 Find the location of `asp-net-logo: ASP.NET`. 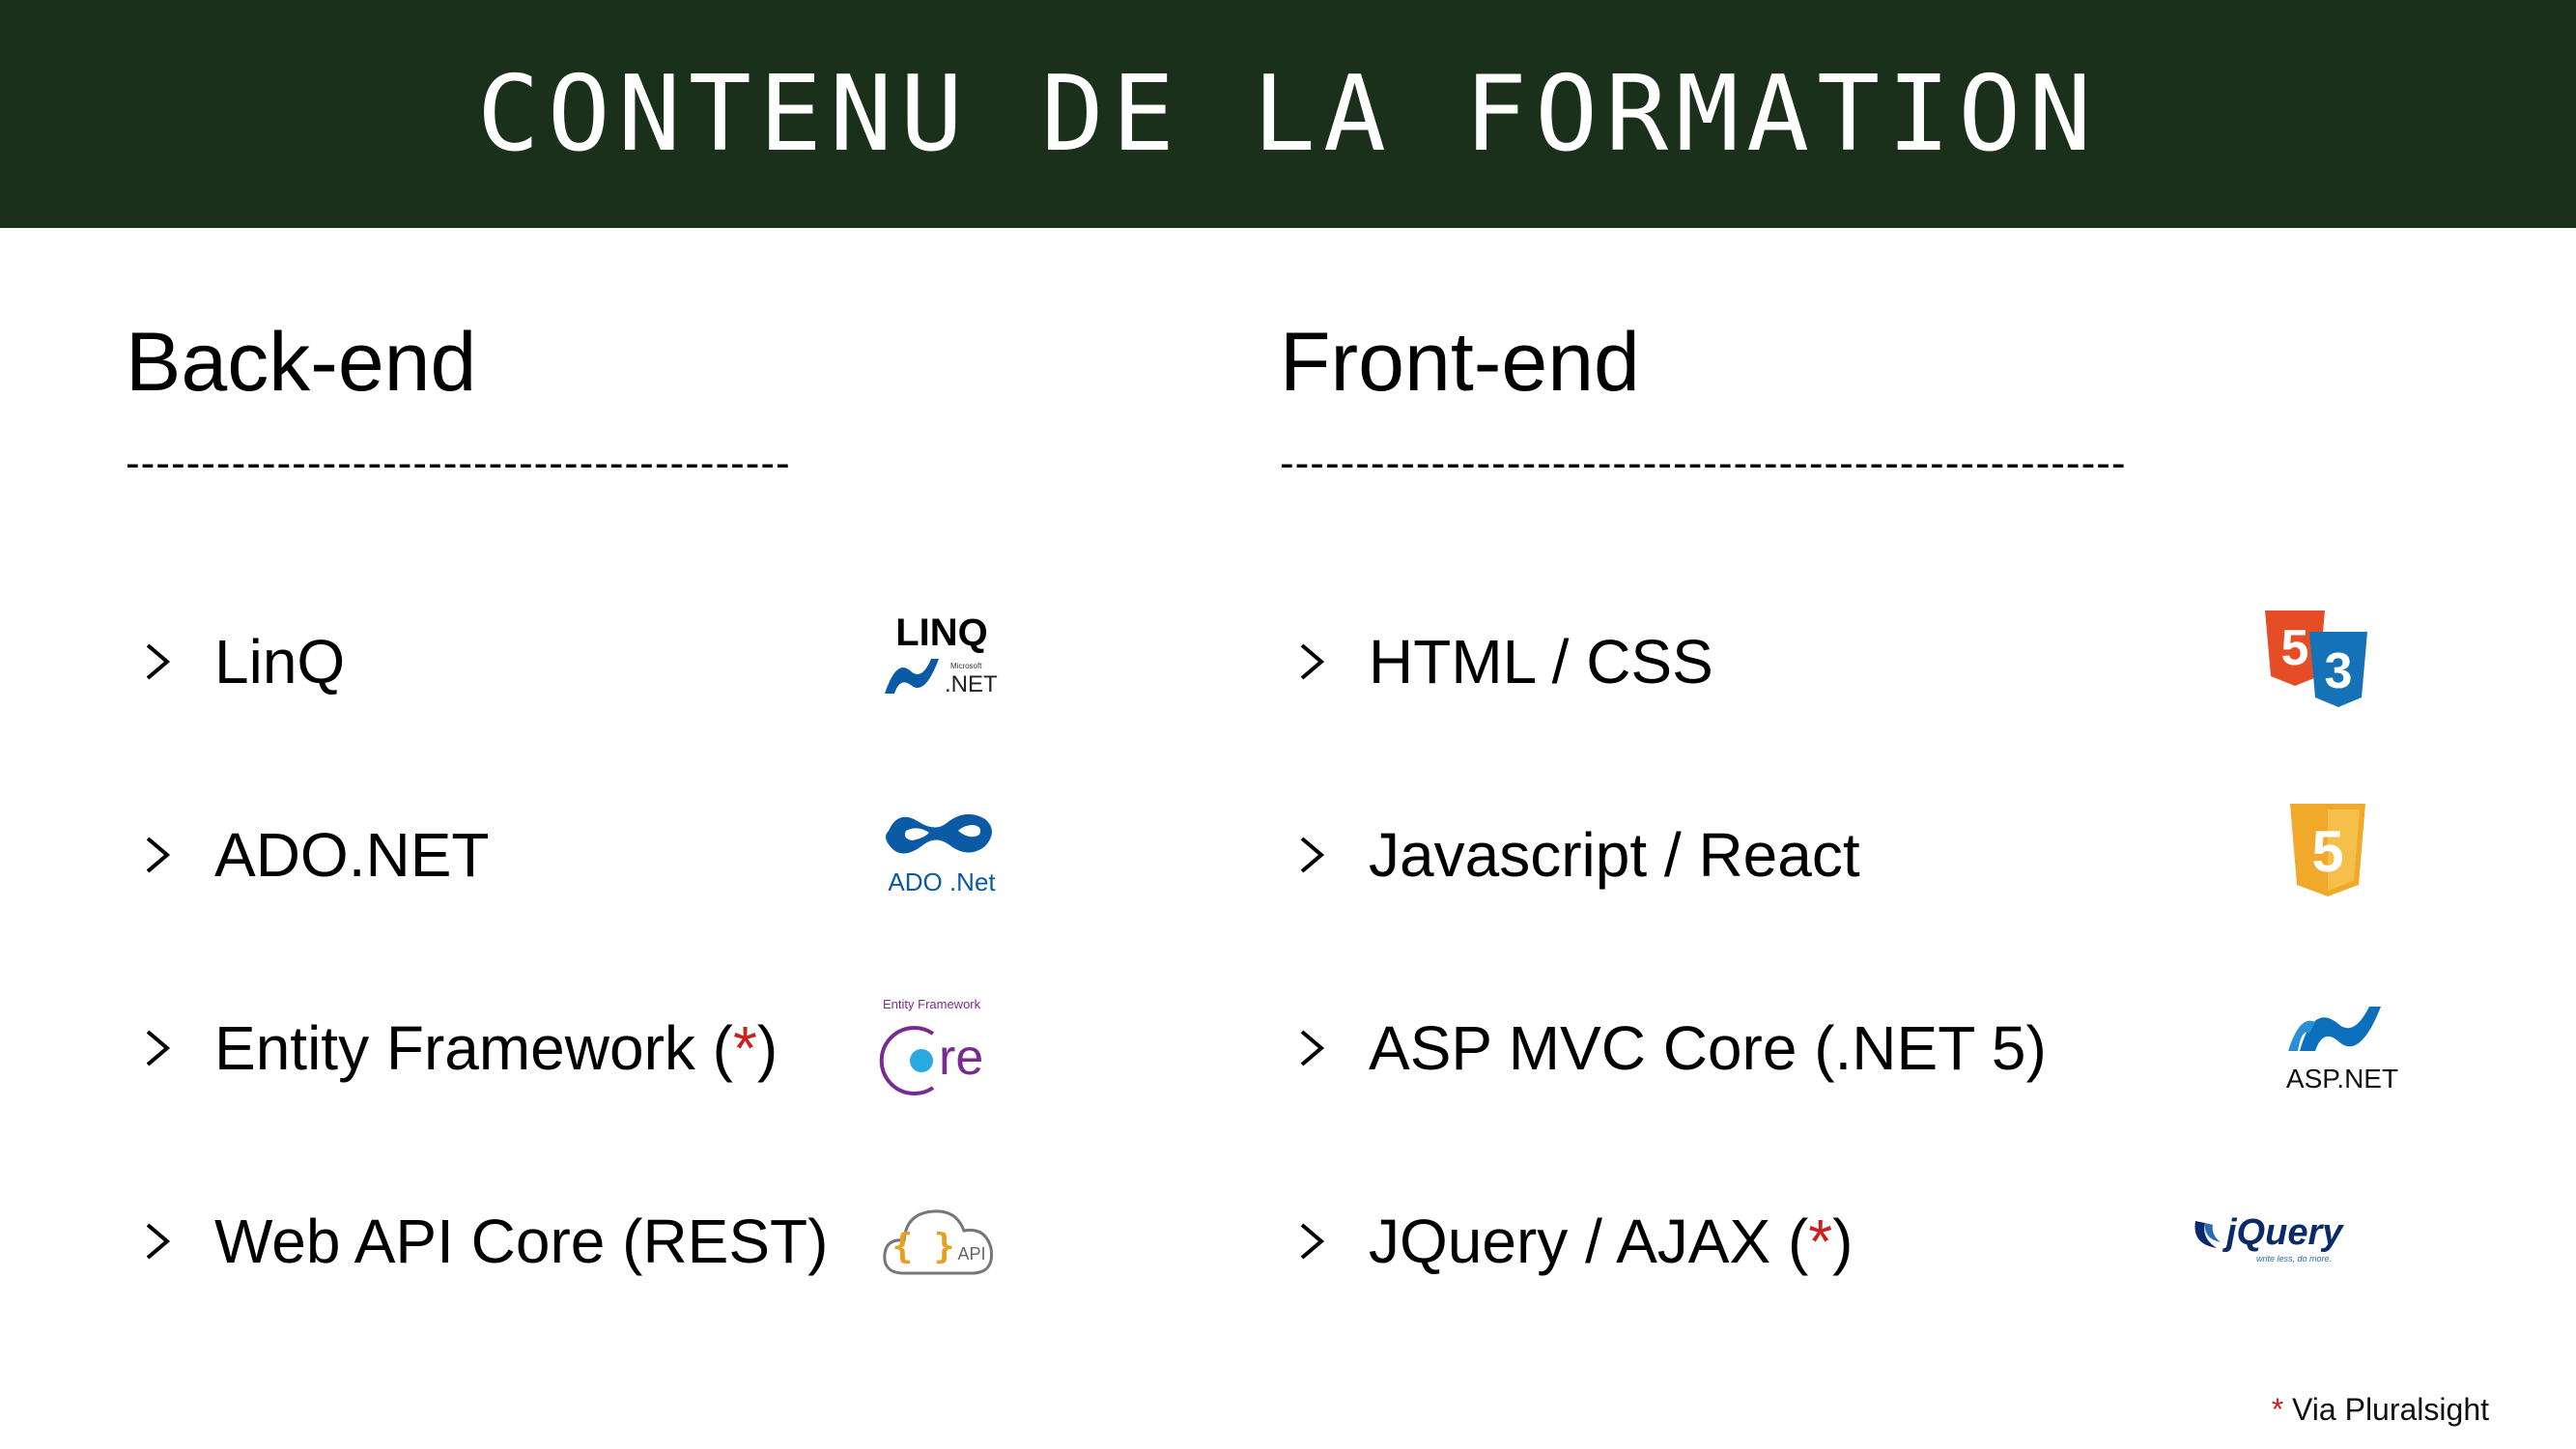

asp-net-logo: ASP.NET is located at coordinates (2342, 1050).